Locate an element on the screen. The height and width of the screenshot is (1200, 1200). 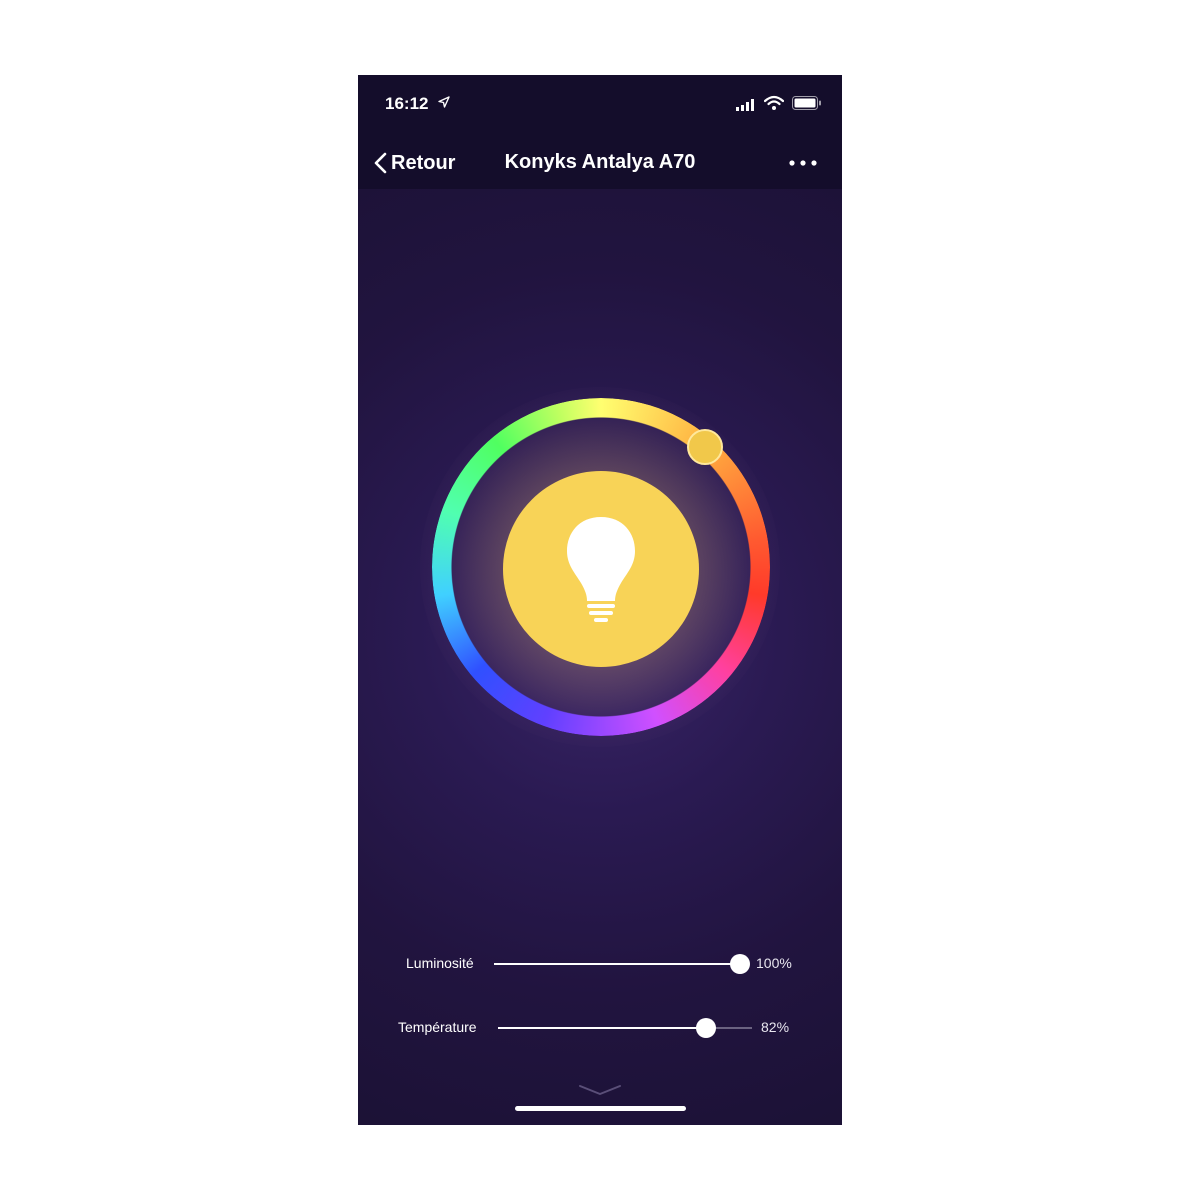
brightness-slider-fill is located at coordinates (617, 964).